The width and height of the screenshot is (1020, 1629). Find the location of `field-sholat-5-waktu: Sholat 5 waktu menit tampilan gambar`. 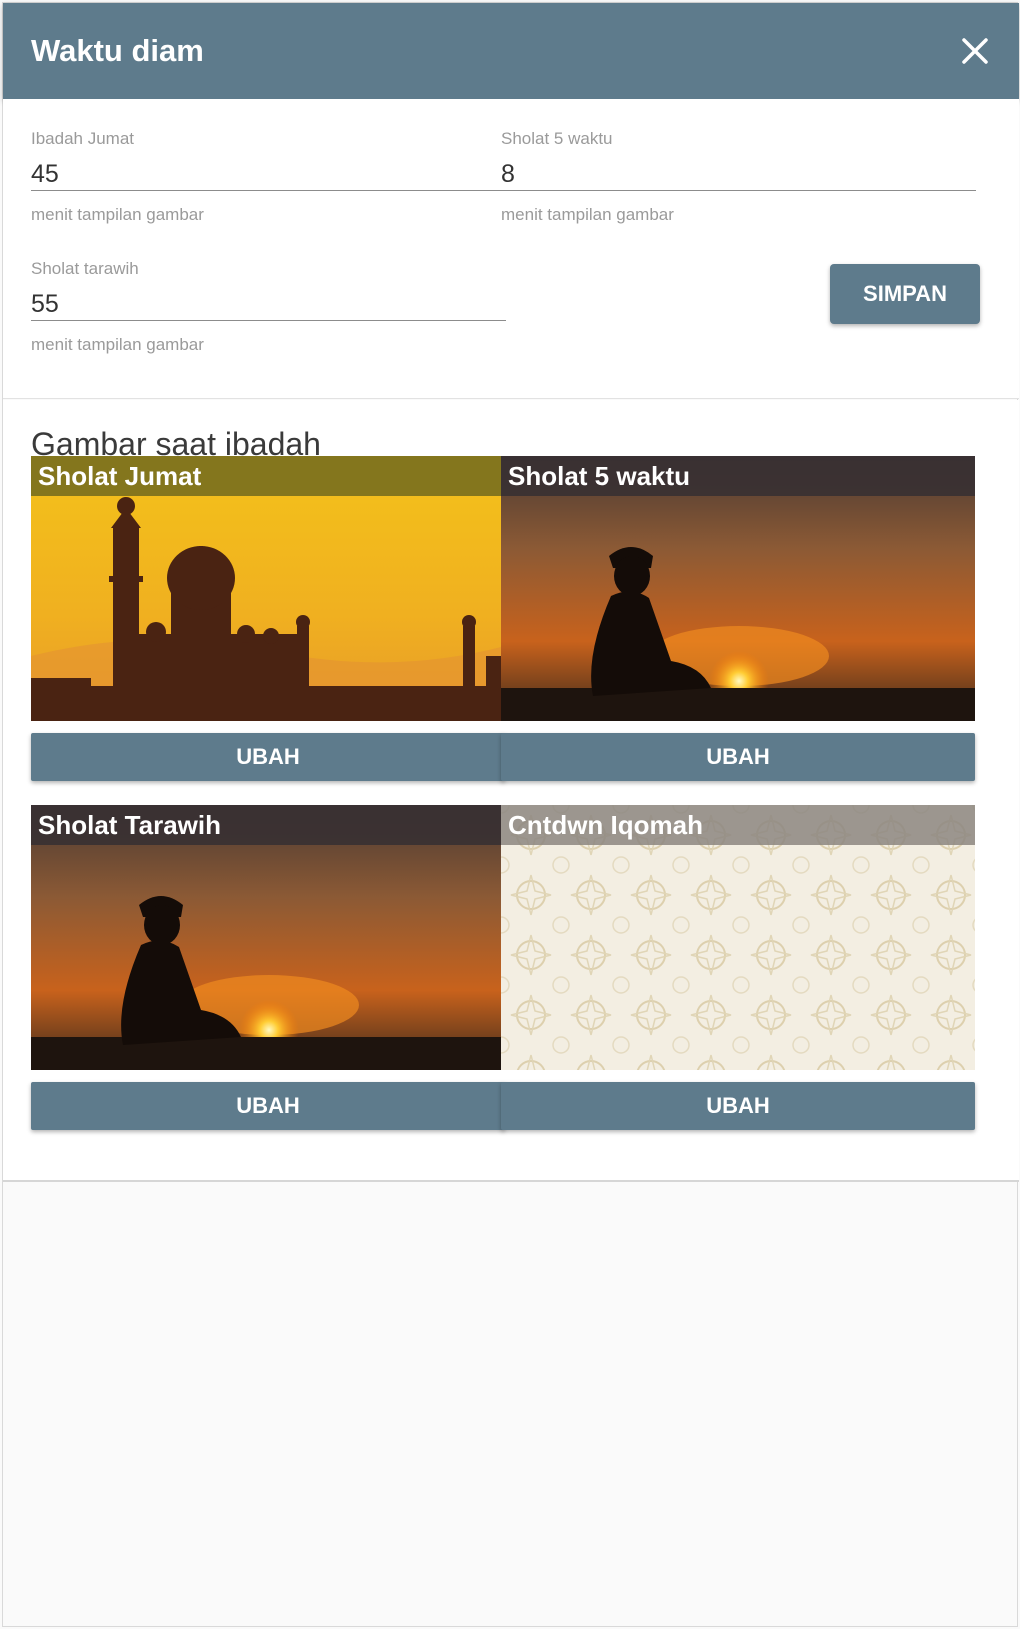

field-sholat-5-waktu: Sholat 5 waktu menit tampilan gambar is located at coordinates (738, 177).